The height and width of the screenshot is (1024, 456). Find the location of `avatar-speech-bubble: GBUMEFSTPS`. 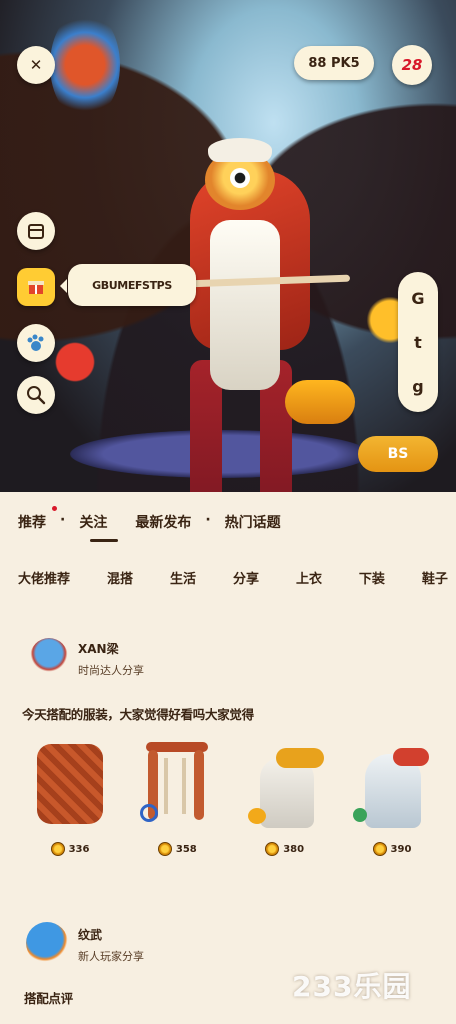

avatar-speech-bubble: GBUMEFSTPS is located at coordinates (128, 285).